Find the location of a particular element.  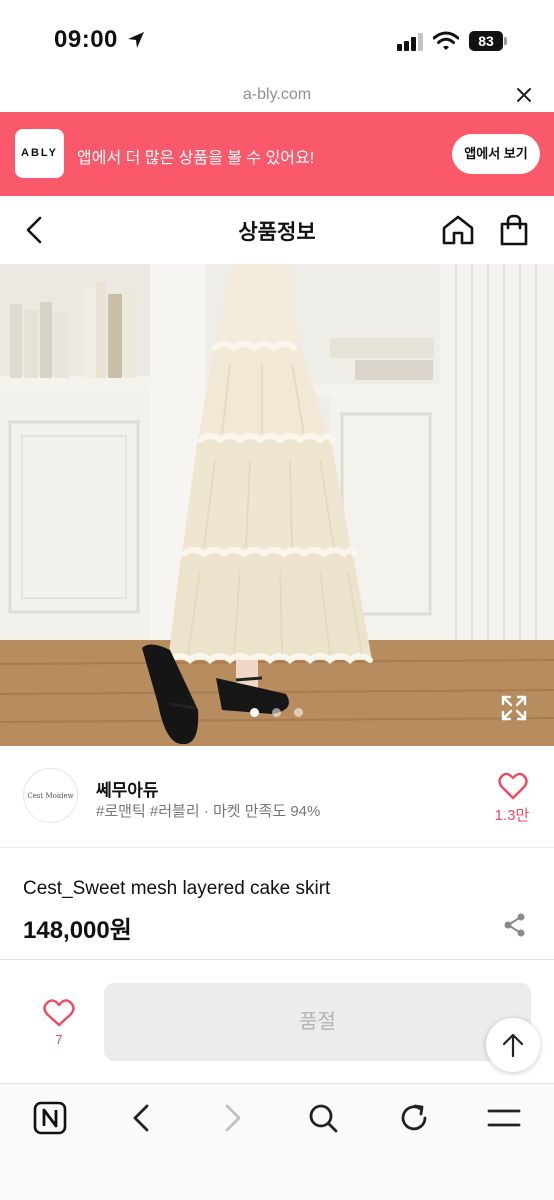

purchase-bar: 7 품절 is located at coordinates (277, 1022).